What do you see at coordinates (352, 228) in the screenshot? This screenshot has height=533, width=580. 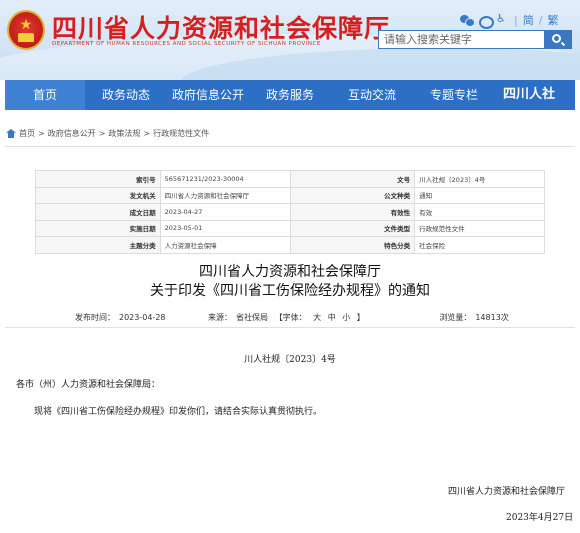 I see `meta-label: 文件类型` at bounding box center [352, 228].